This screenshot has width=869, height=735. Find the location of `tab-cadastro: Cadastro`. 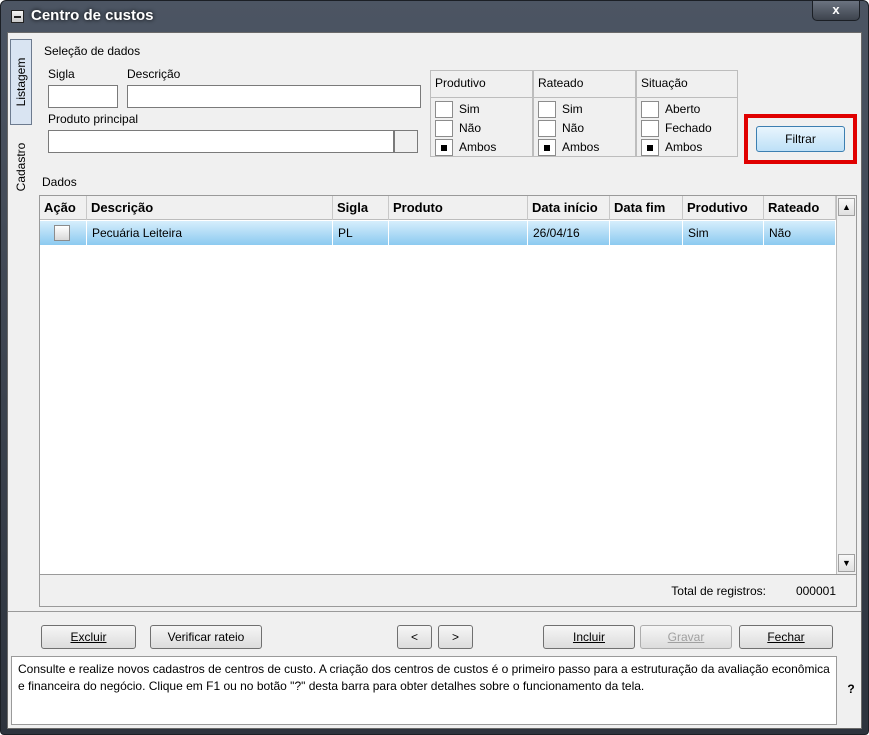

tab-cadastro: Cadastro is located at coordinates (21, 167).